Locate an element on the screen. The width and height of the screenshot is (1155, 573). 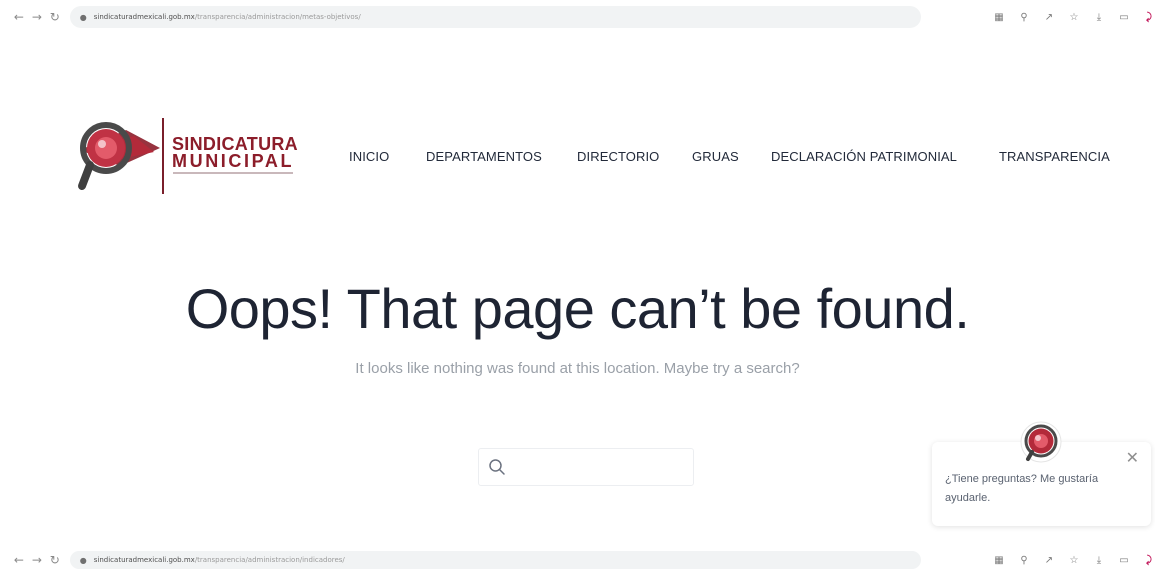
nav-item-gruas: GRUAS is located at coordinates (715, 156).